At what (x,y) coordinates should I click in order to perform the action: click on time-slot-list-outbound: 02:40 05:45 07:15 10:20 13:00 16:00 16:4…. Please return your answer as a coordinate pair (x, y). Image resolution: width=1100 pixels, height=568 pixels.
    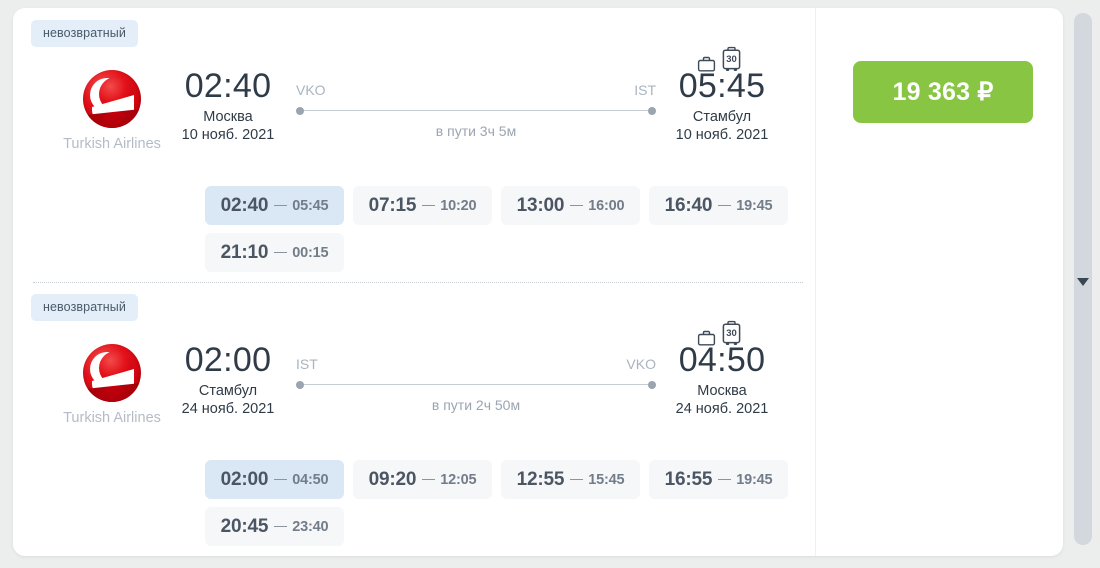
    Looking at the image, I should click on (505, 229).